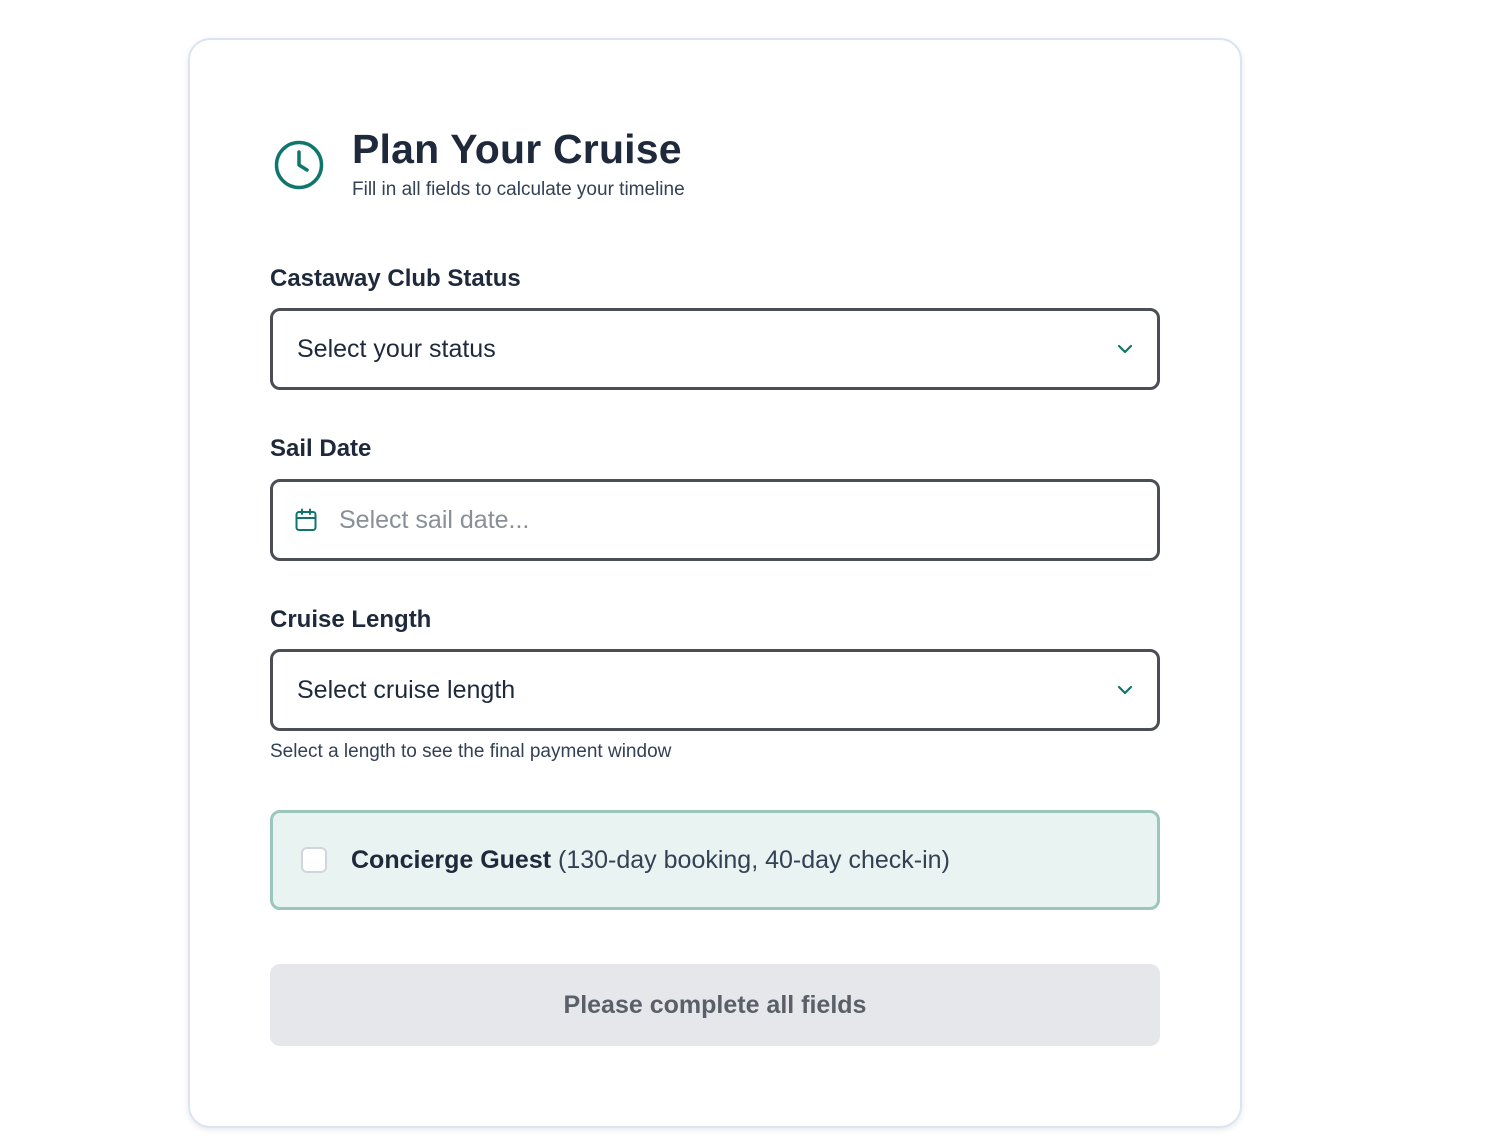  I want to click on calendar-icon, so click(306, 520).